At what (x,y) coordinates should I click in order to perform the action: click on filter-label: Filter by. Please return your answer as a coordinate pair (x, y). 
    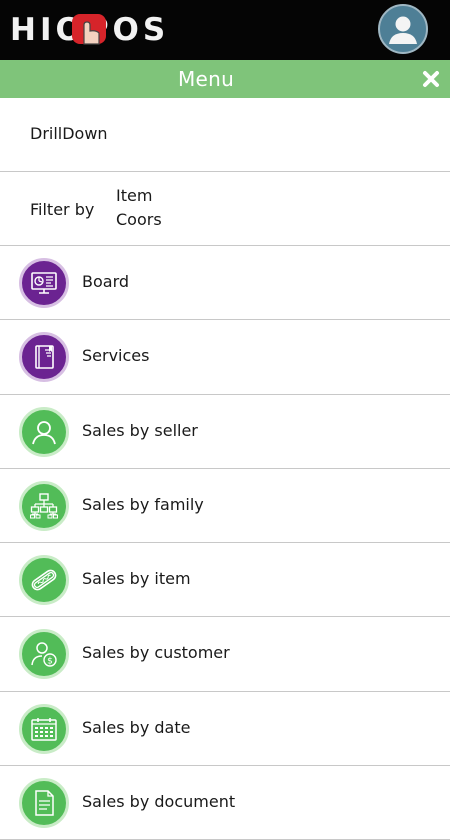
    Looking at the image, I should click on (62, 209).